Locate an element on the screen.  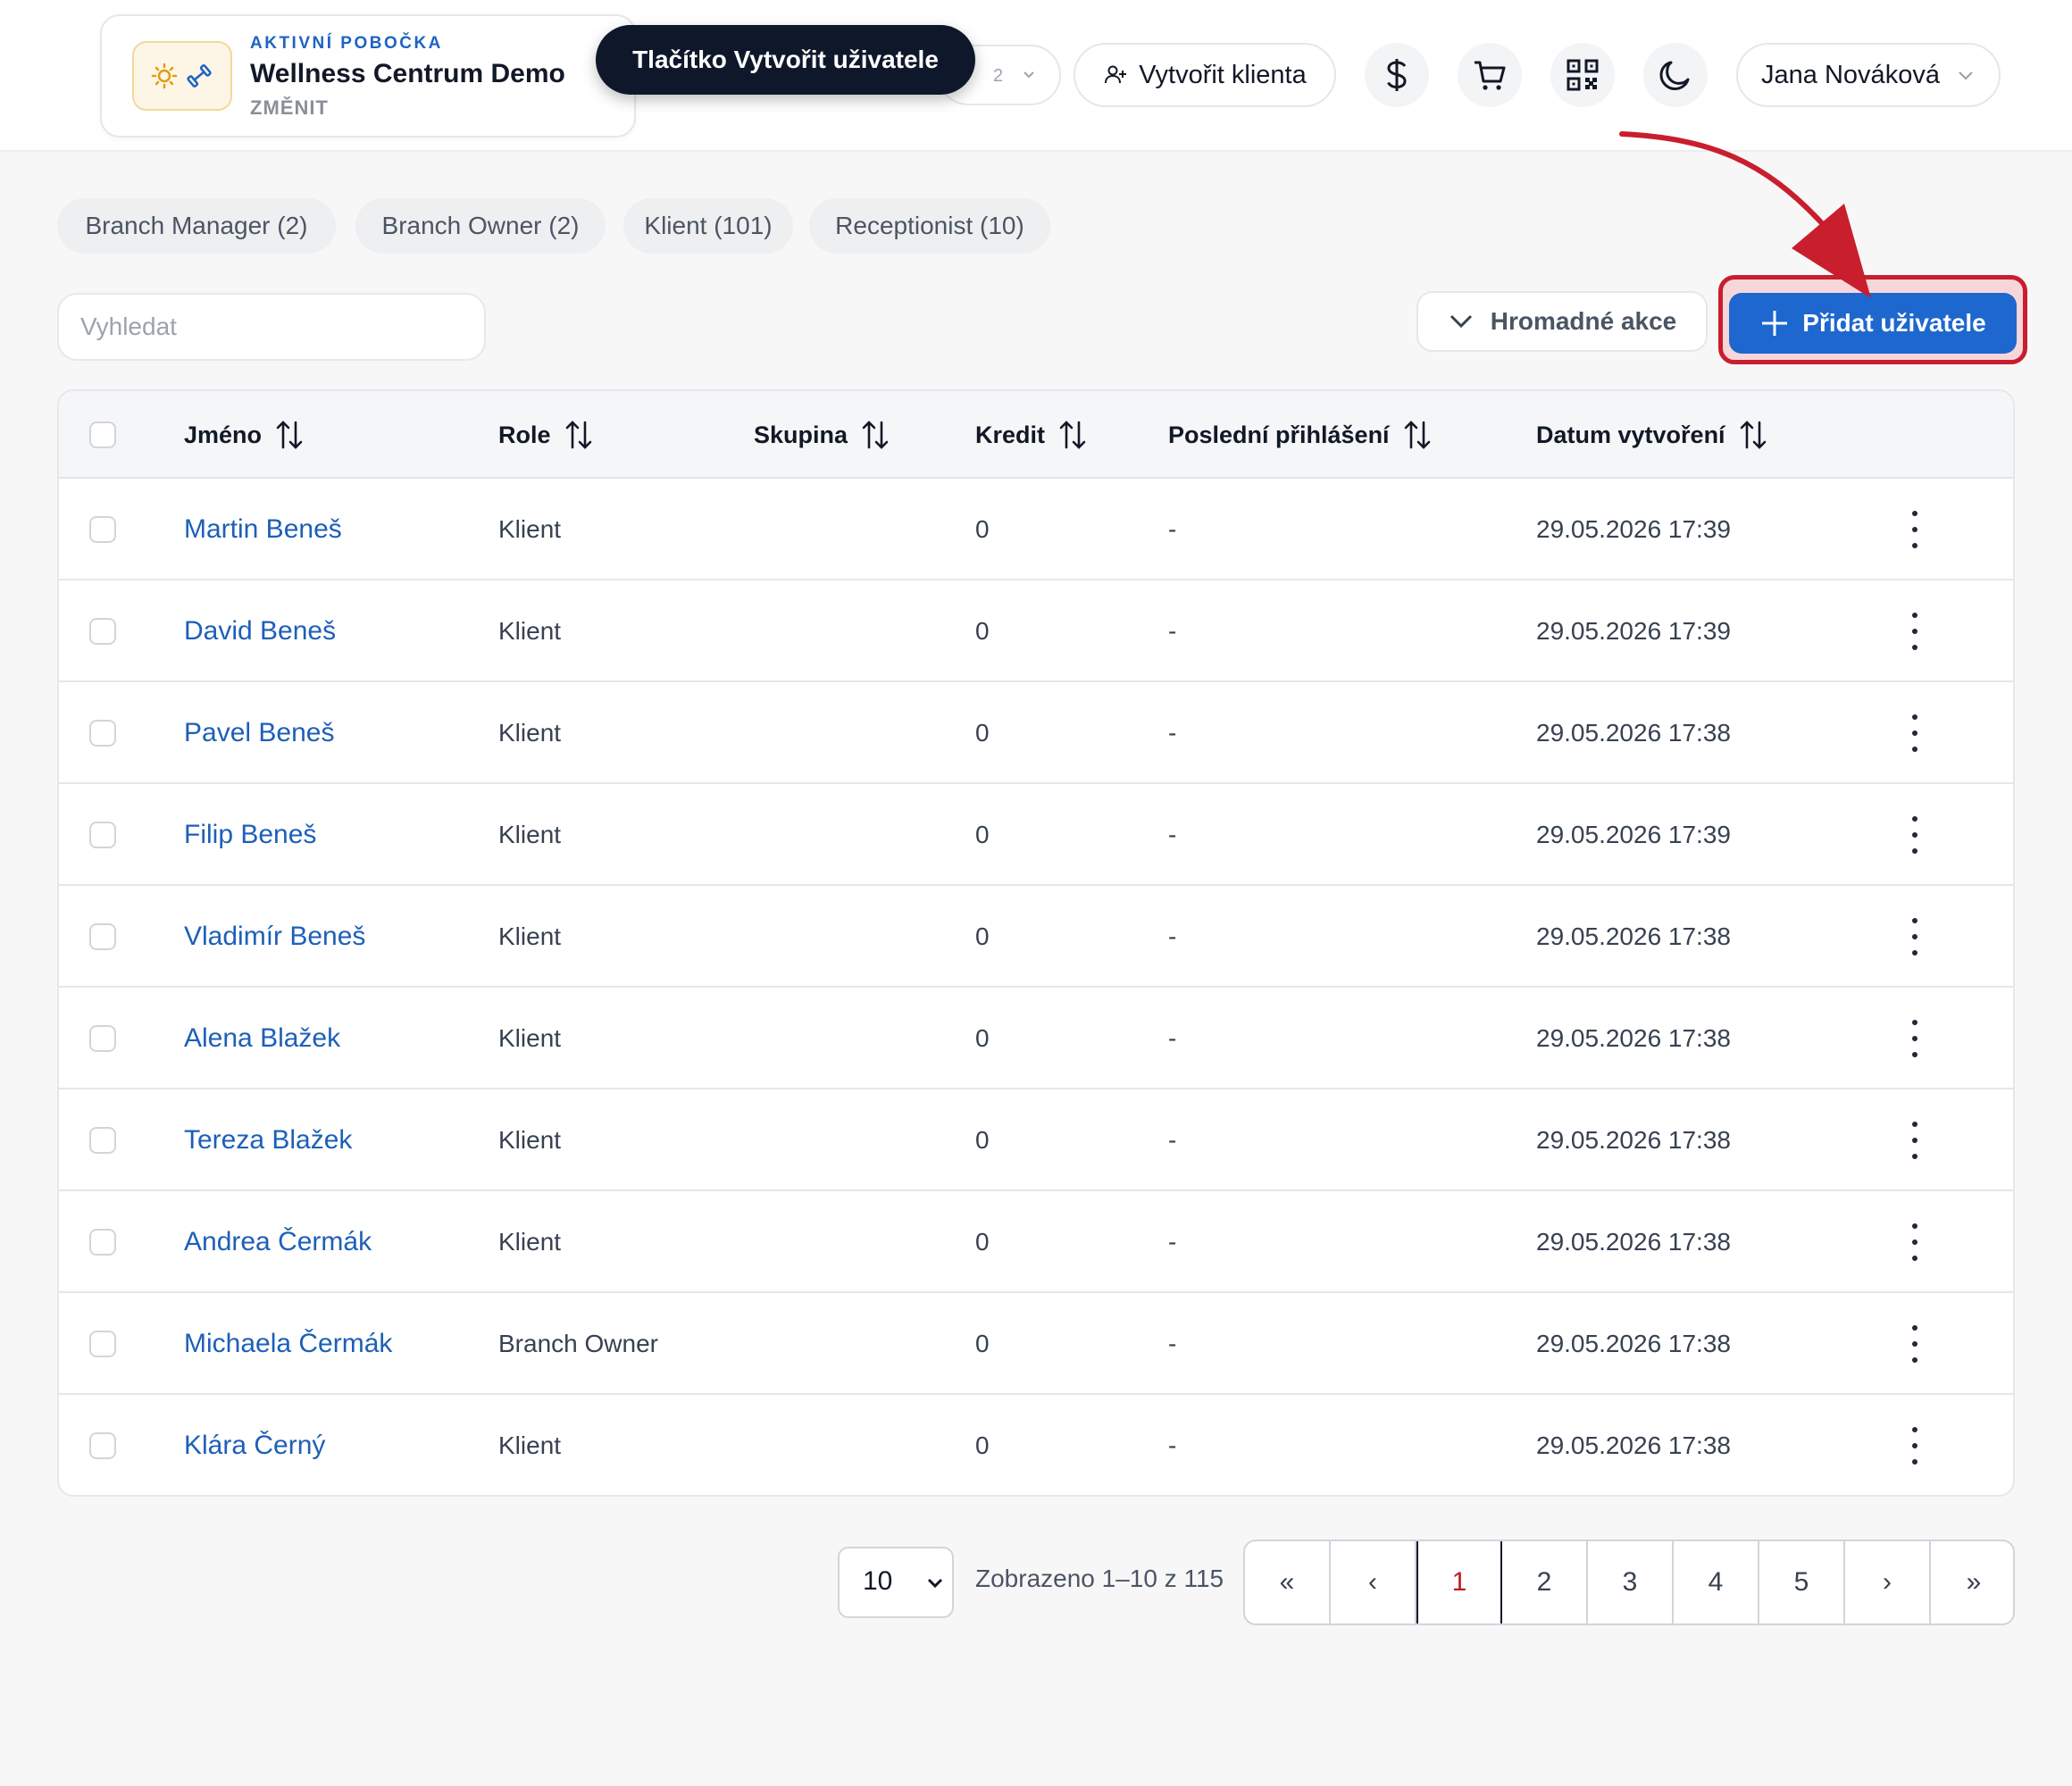
filter-chip-branch-owner: Branch Owner (2) is located at coordinates (480, 226).